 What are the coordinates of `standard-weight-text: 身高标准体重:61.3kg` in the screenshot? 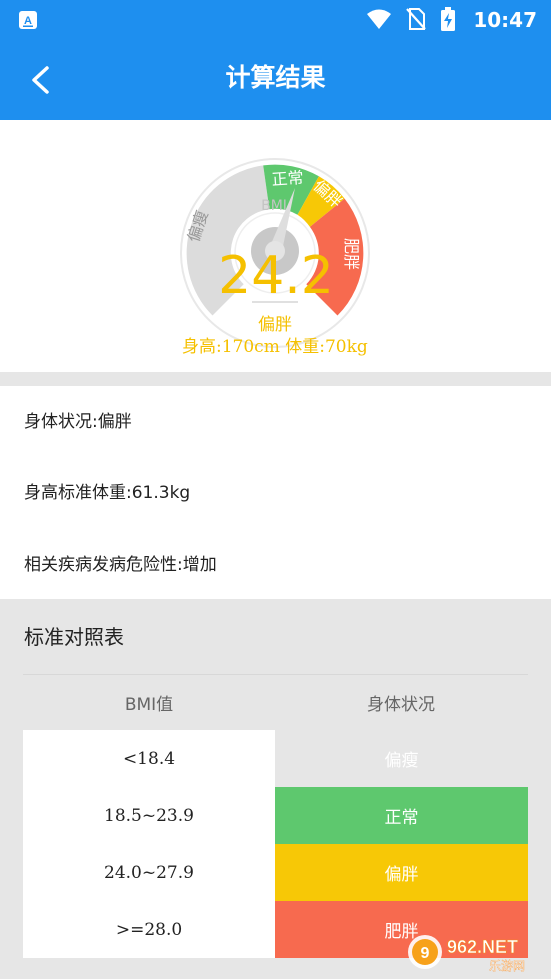 It's located at (107, 493).